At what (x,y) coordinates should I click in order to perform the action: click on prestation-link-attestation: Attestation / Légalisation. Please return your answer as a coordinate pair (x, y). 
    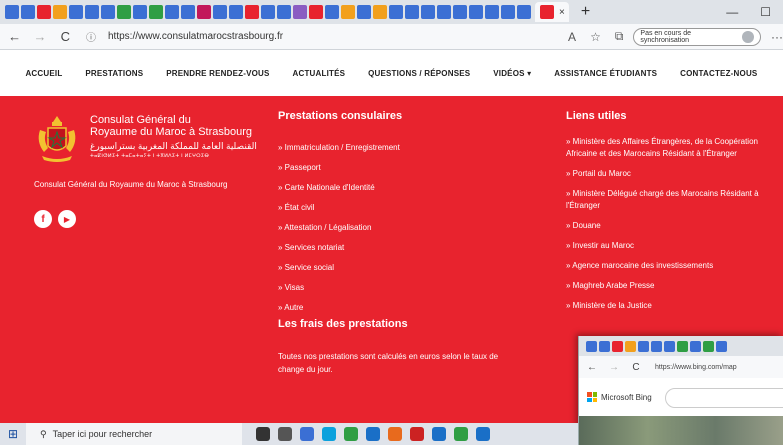
    Looking at the image, I should click on (403, 228).